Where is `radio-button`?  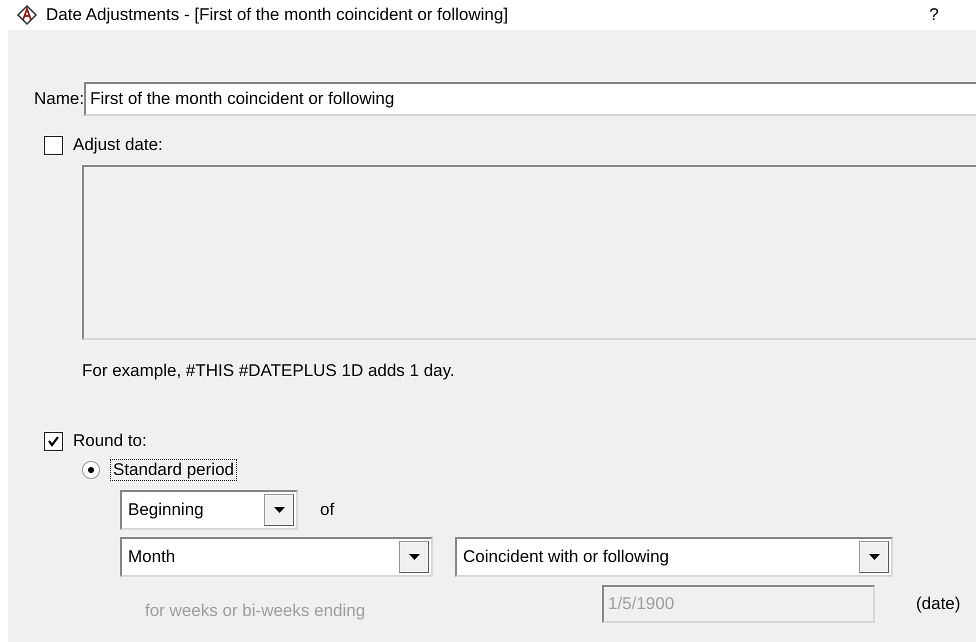
radio-button is located at coordinates (91, 470).